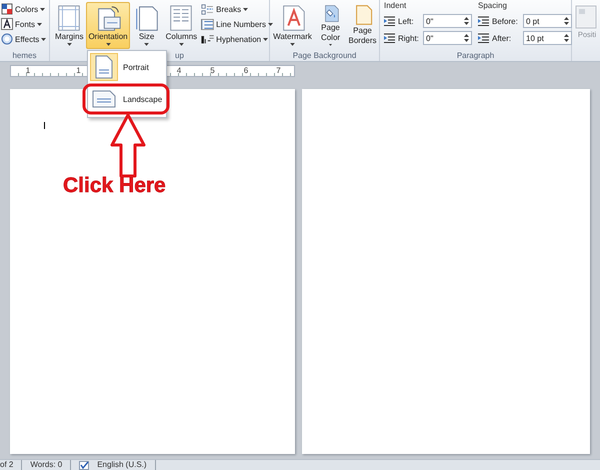 The height and width of the screenshot is (470, 600). I want to click on field-label: Before:, so click(505, 21).